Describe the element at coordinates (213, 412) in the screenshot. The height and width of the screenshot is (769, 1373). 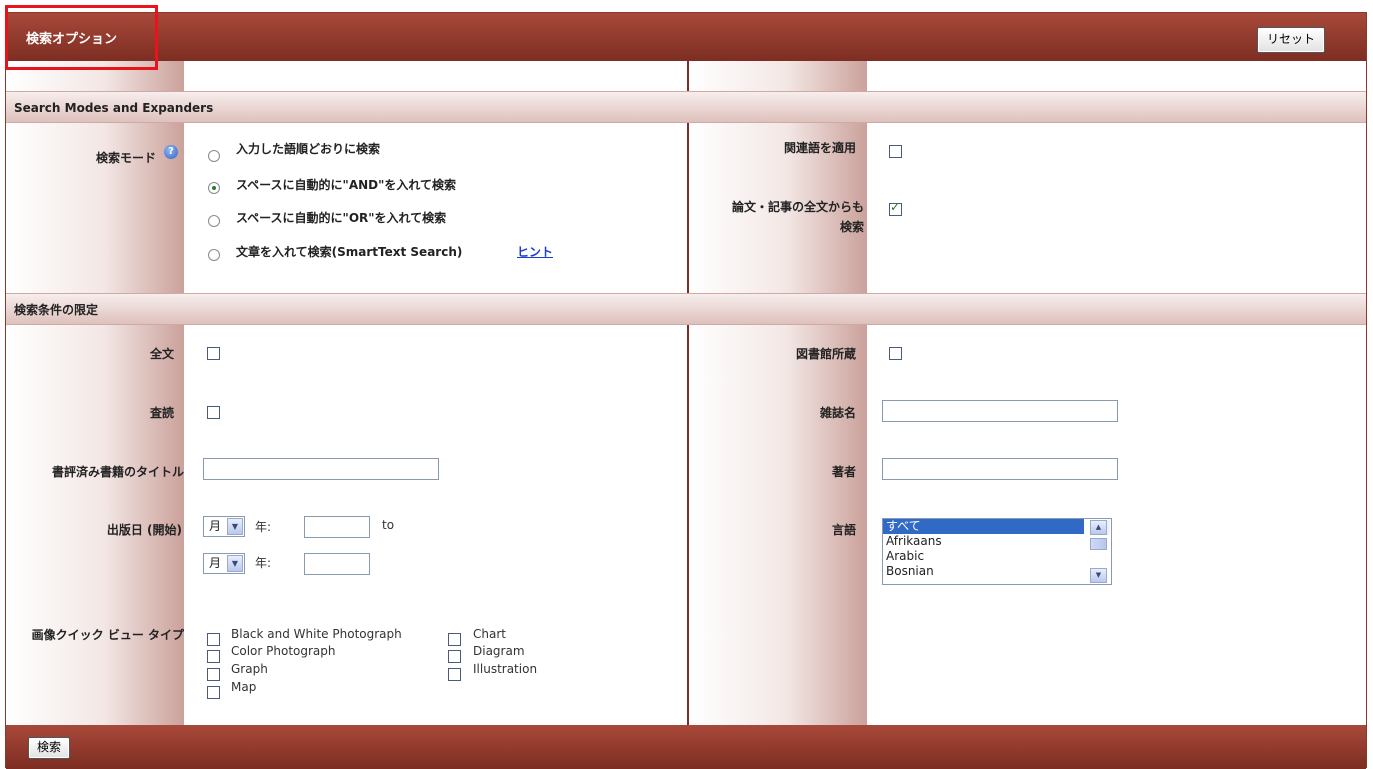
I see `peer-reviewed-checkbox` at that location.